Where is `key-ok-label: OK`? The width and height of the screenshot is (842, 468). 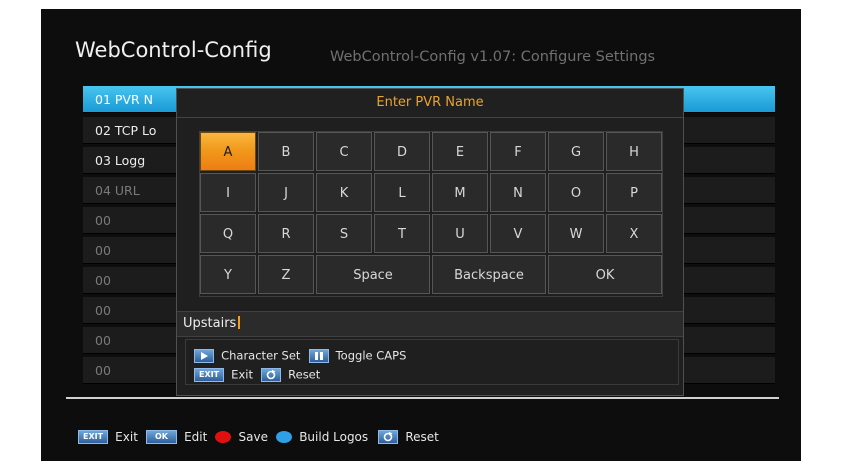
key-ok-label: OK is located at coordinates (605, 275).